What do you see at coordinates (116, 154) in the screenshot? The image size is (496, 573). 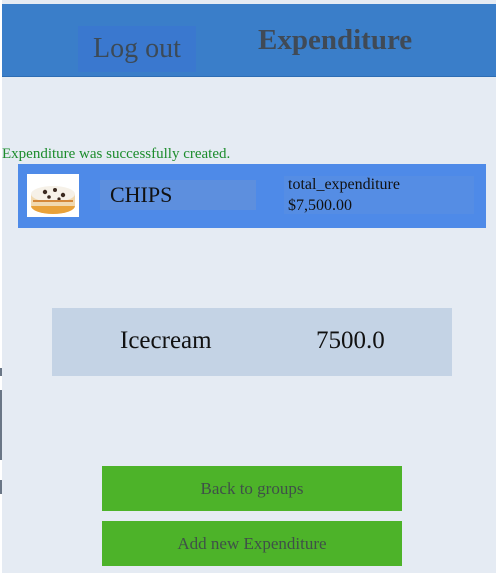 I see `success-notice: Expenditure was successfully created.` at bounding box center [116, 154].